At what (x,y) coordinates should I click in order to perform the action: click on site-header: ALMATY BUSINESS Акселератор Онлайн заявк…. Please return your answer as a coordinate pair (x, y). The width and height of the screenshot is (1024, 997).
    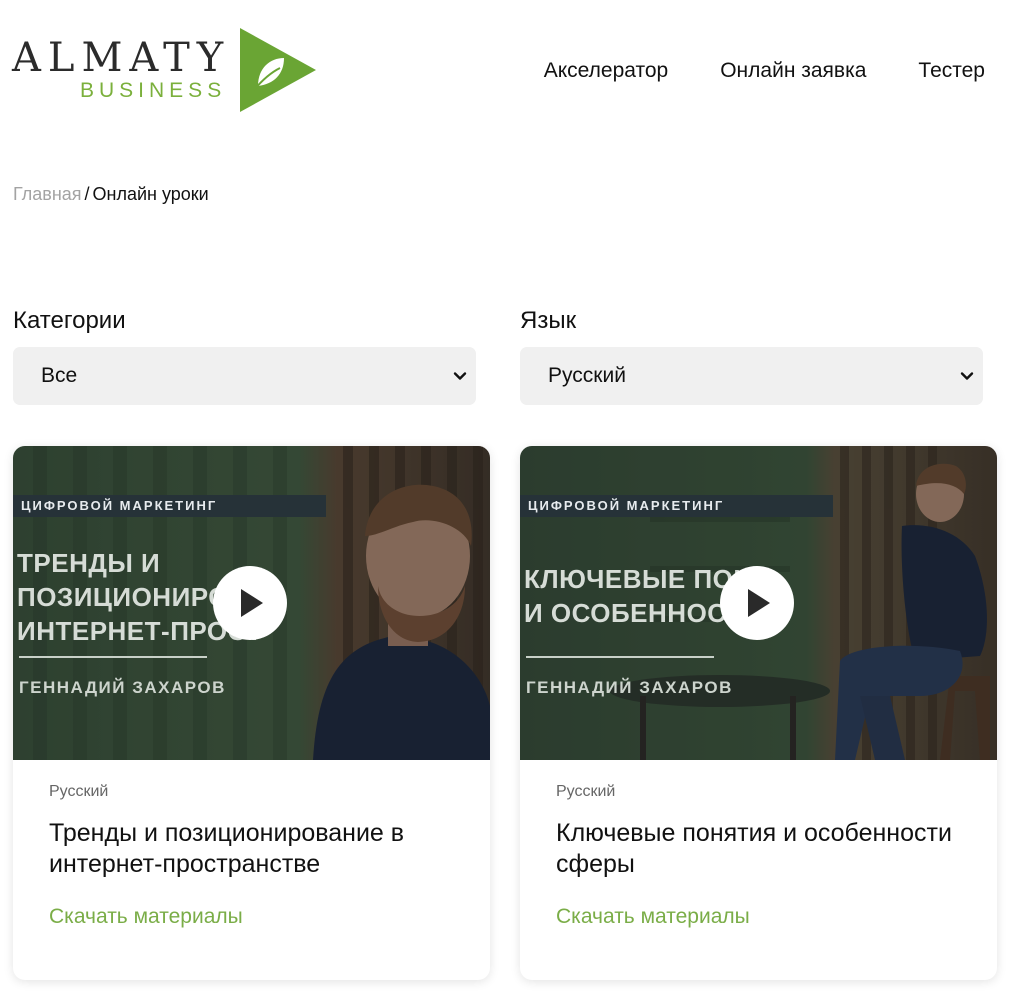
    Looking at the image, I should click on (512, 70).